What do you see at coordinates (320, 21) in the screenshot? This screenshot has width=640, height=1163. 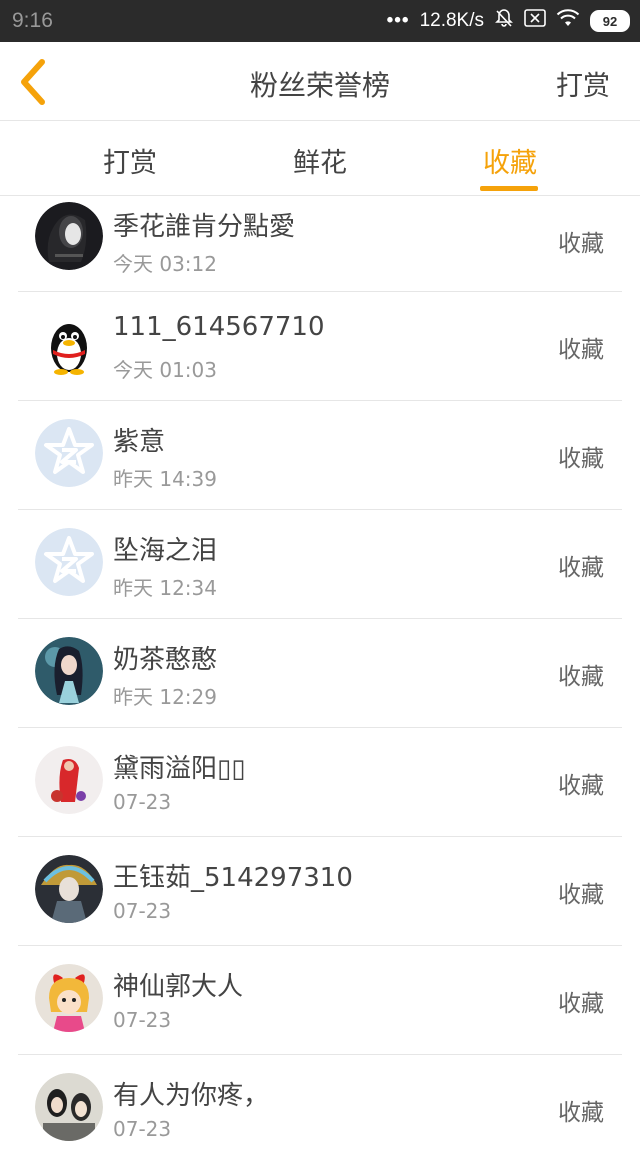 I see `status-bar: 9:16 ••• 12.8K/s 92` at bounding box center [320, 21].